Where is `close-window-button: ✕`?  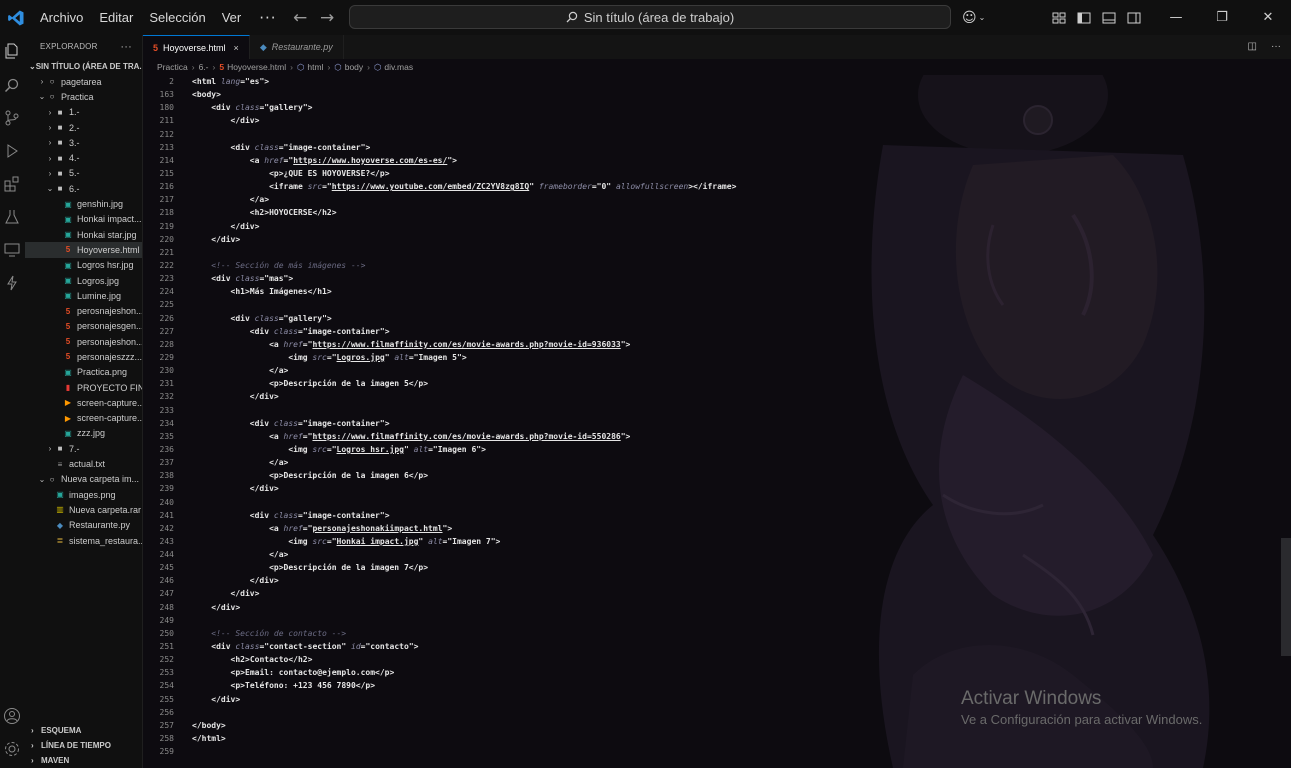
close-window-button: ✕ is located at coordinates (1268, 17).